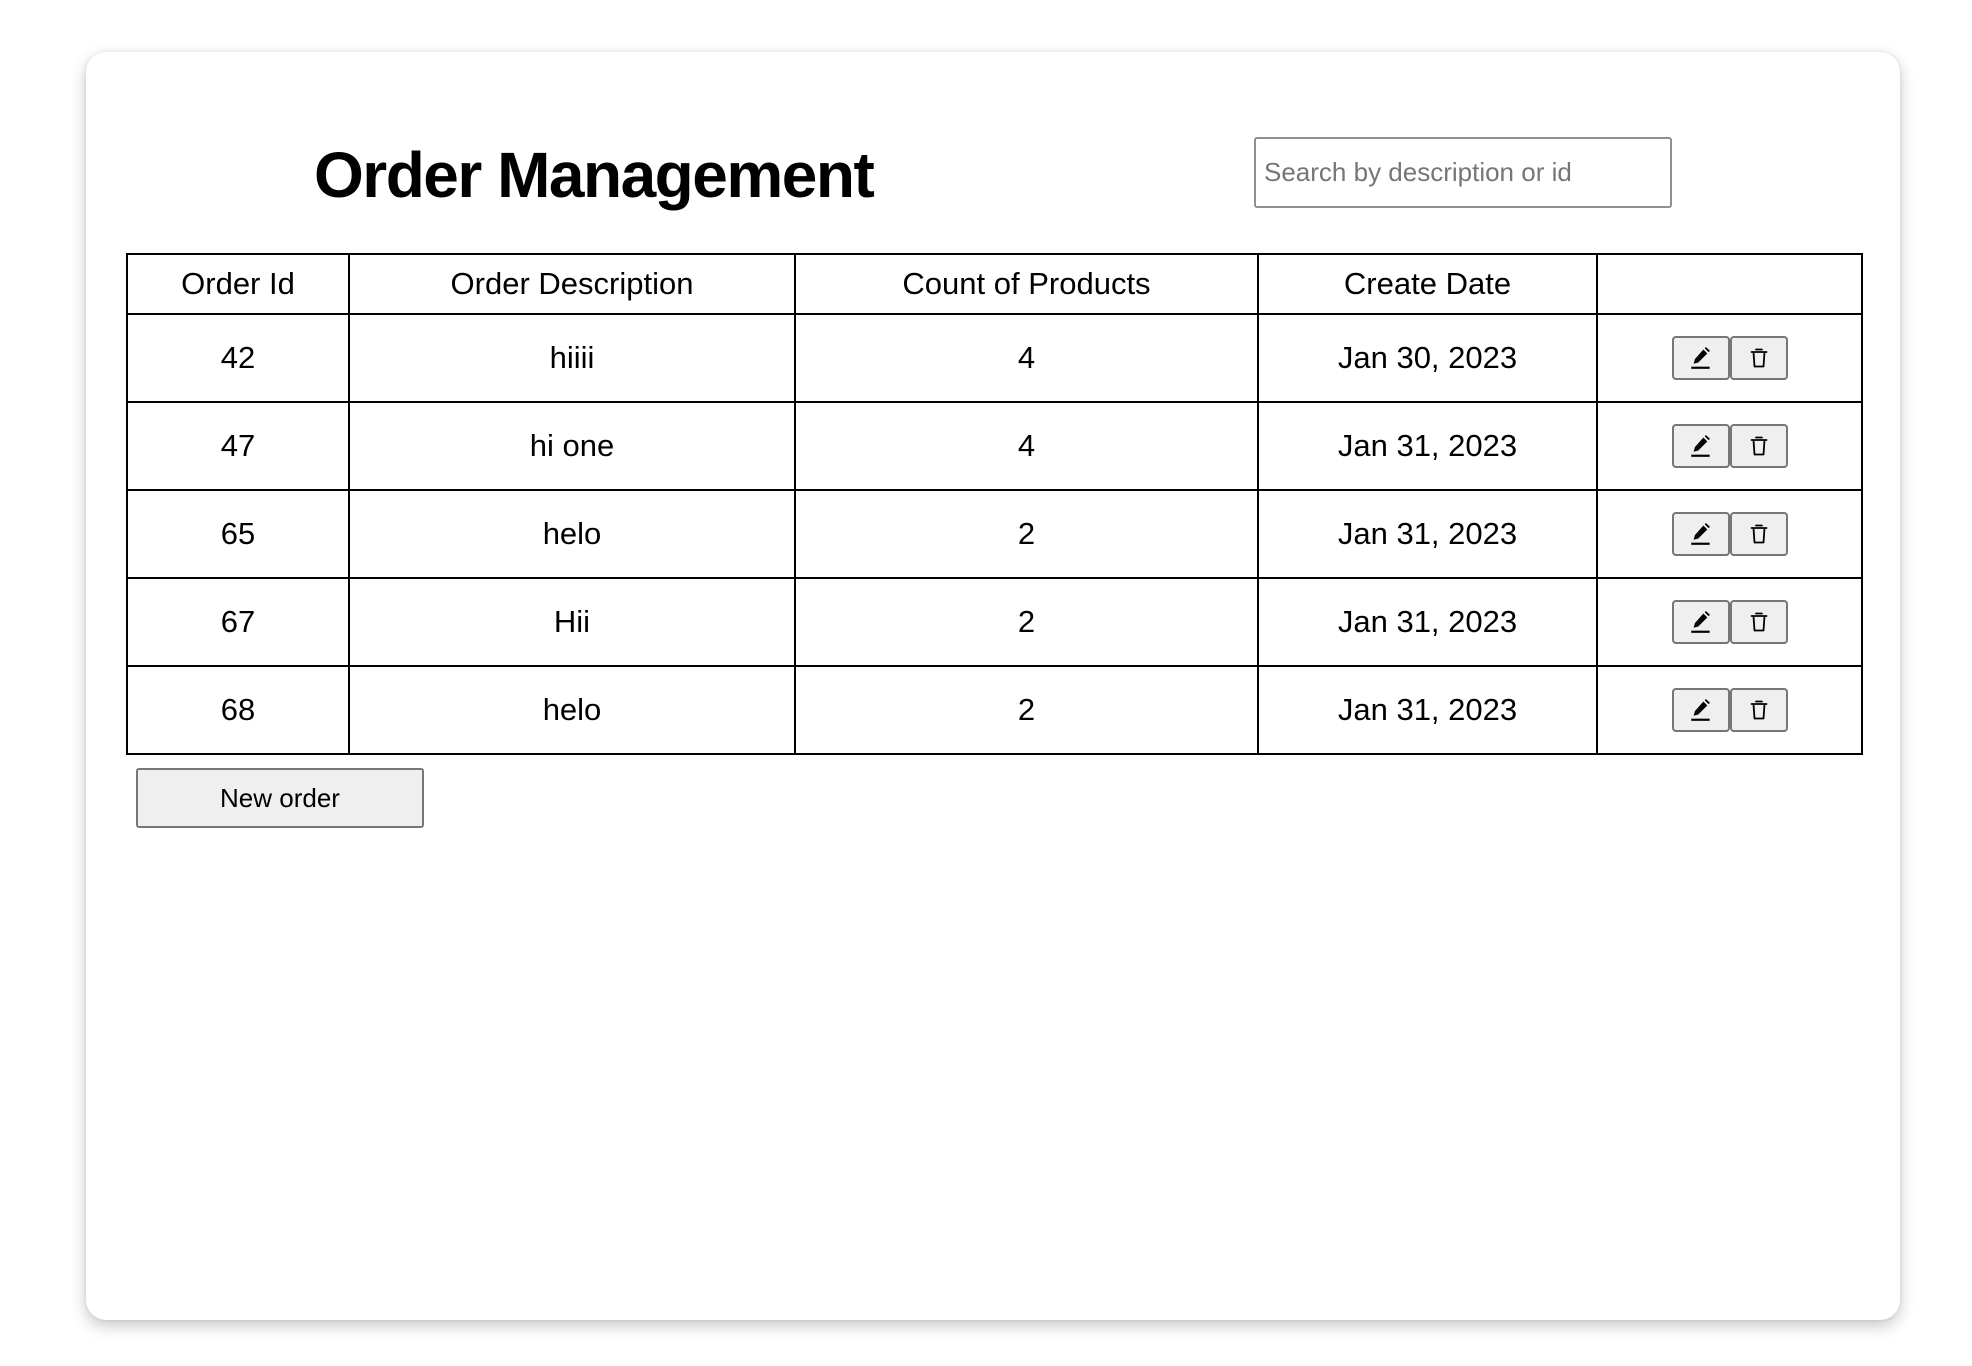  I want to click on table-row: 67 Hii 2 Jan 31, 2023, so click(994, 622).